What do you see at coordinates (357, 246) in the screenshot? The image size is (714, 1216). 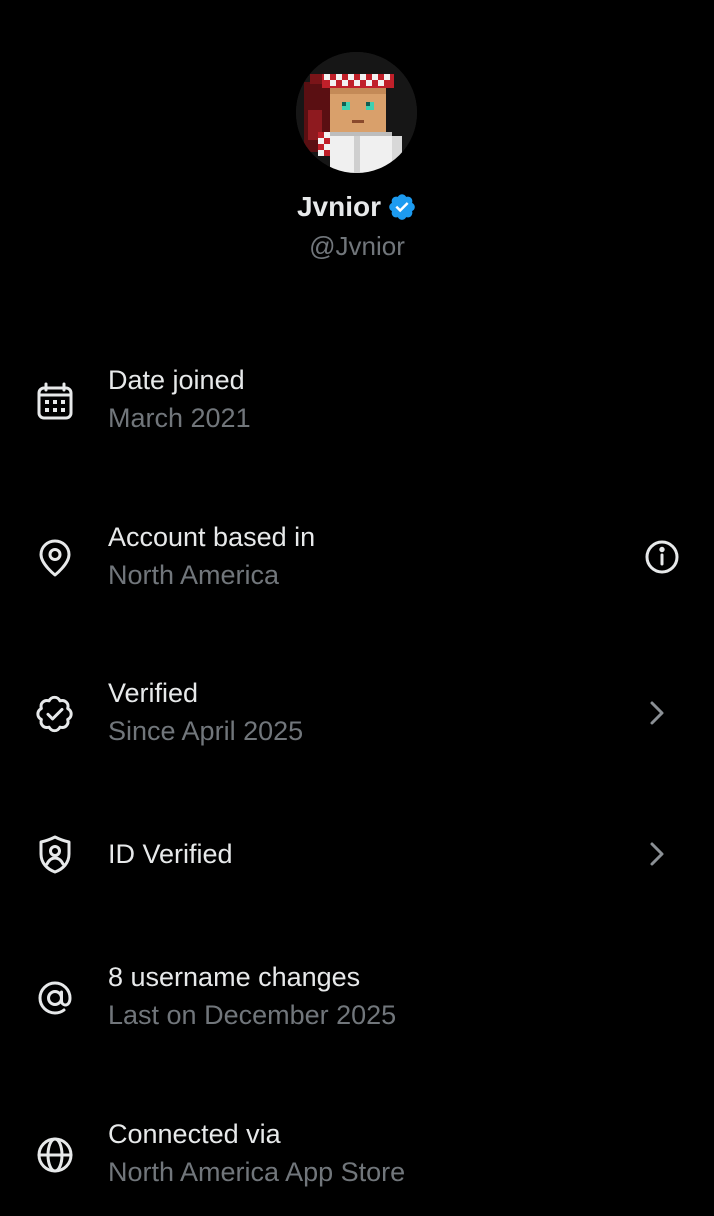 I see `handle: @Jvnior` at bounding box center [357, 246].